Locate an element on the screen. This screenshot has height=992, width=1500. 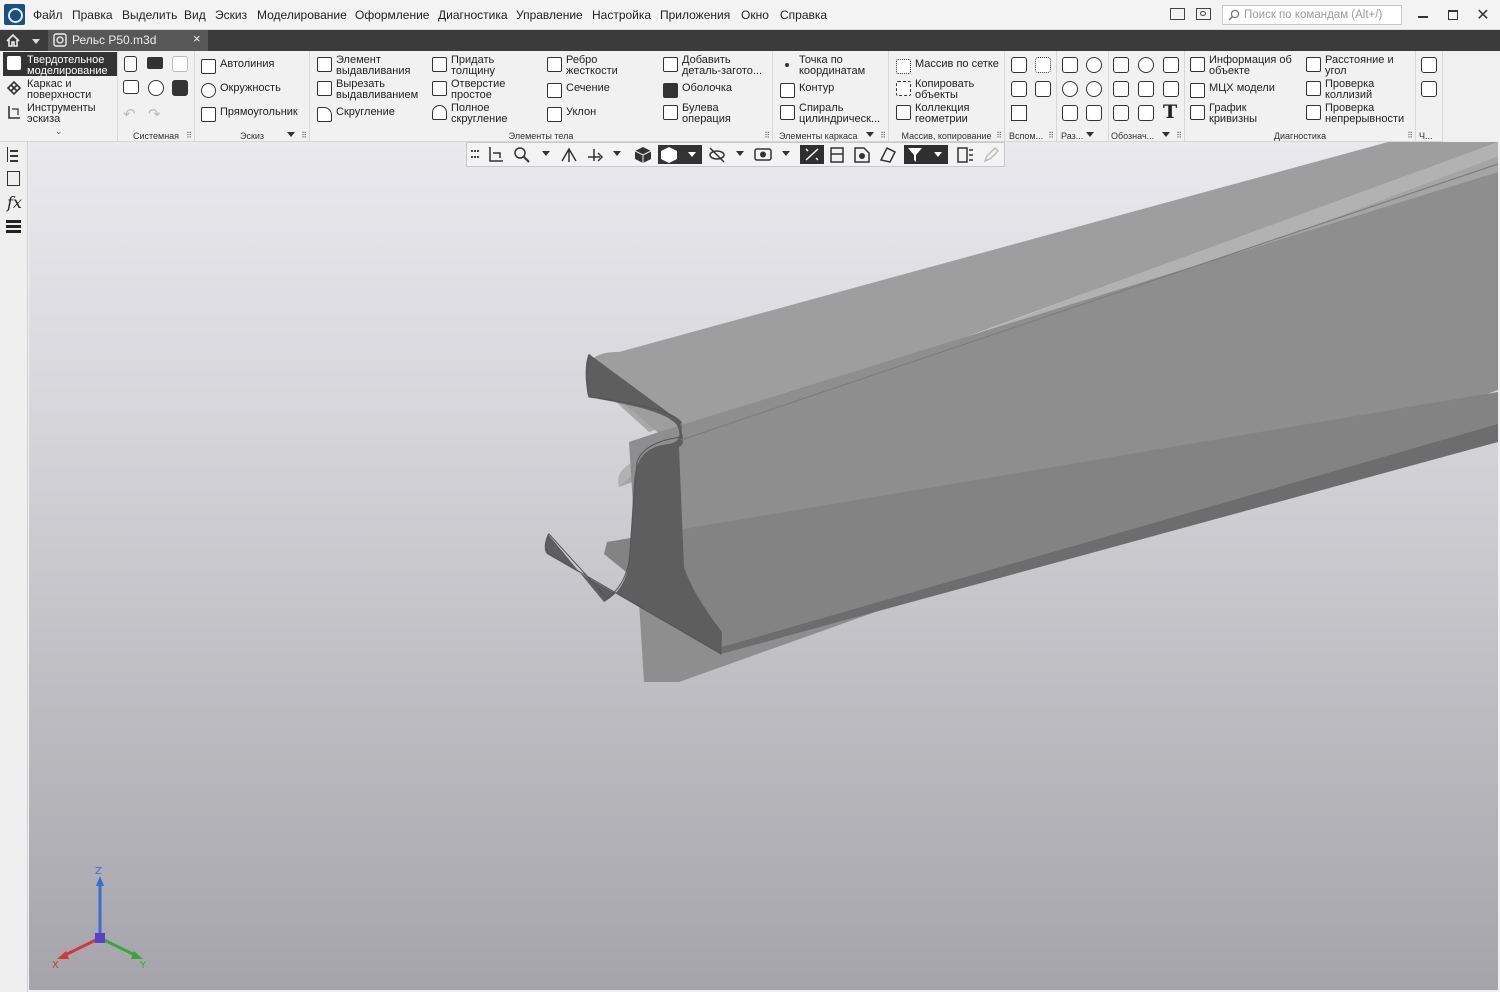
menu-management: Управление is located at coordinates (549, 15).